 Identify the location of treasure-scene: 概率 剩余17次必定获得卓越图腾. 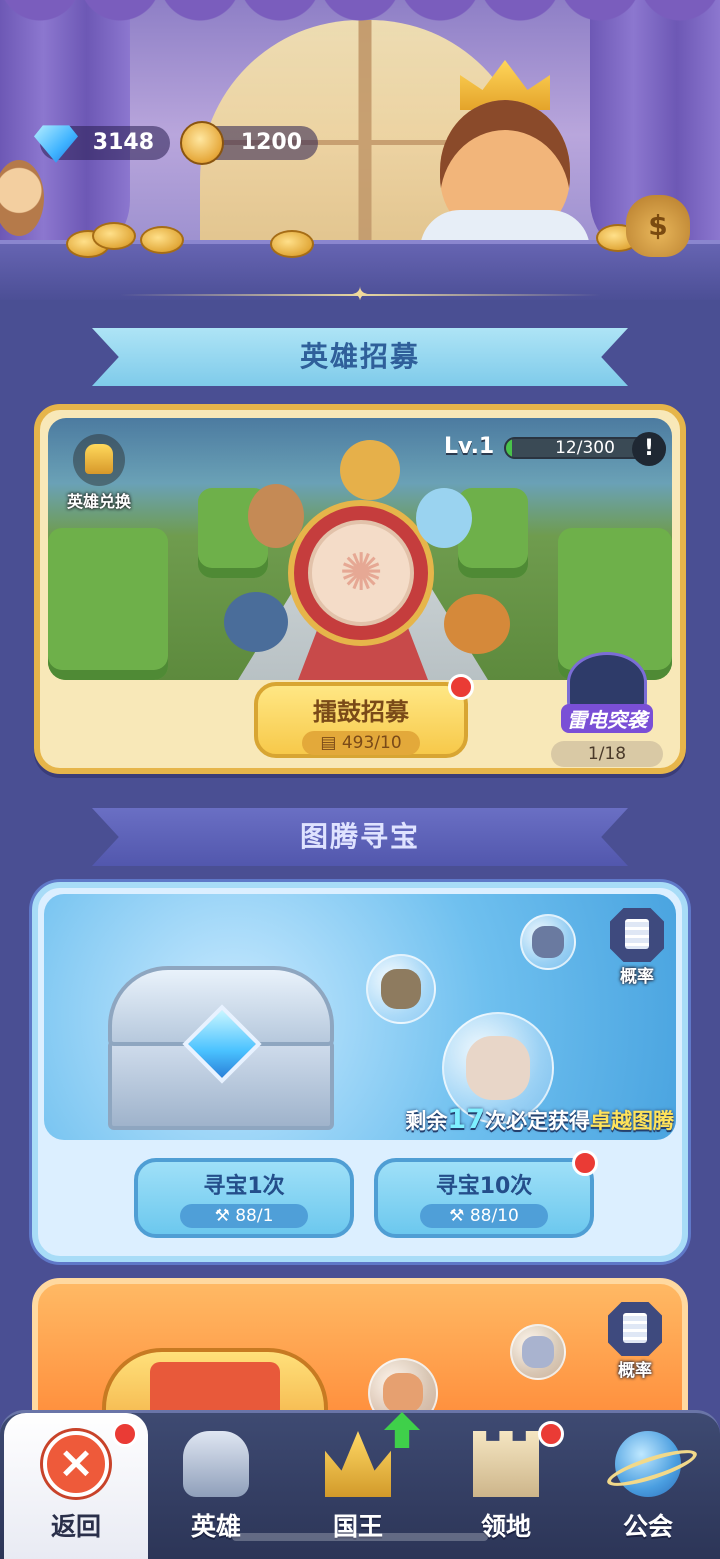
(360, 1017).